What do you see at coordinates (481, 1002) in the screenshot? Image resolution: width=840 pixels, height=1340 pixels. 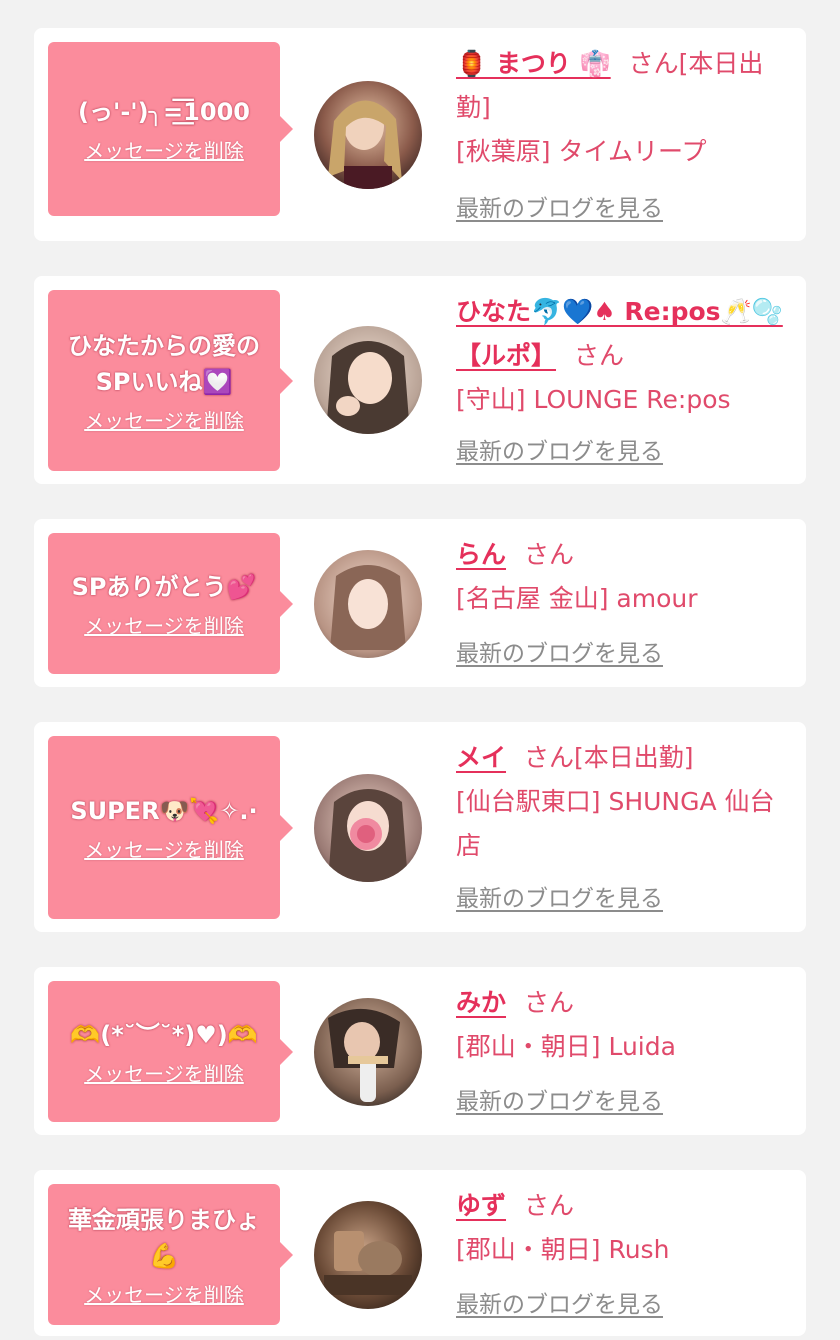 I see `sender-name-link: みか` at bounding box center [481, 1002].